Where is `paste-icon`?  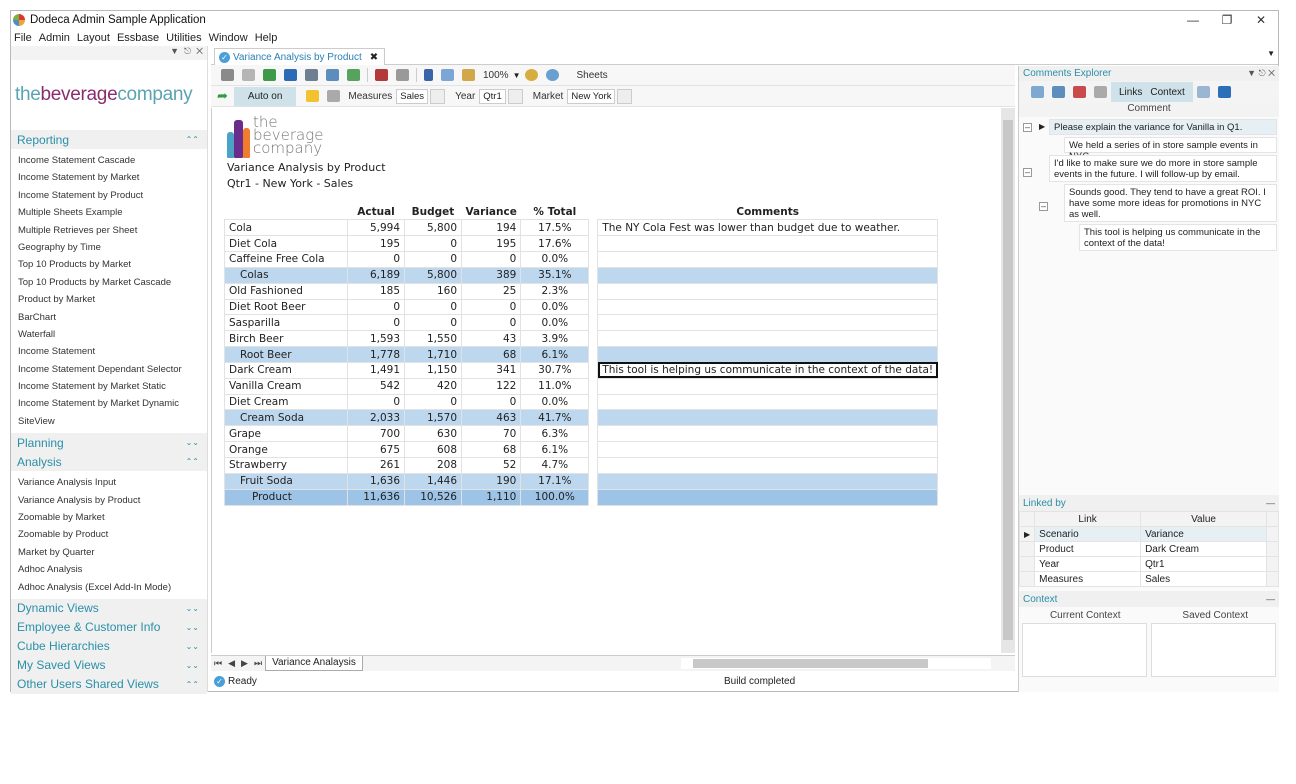
paste-icon is located at coordinates (468, 75).